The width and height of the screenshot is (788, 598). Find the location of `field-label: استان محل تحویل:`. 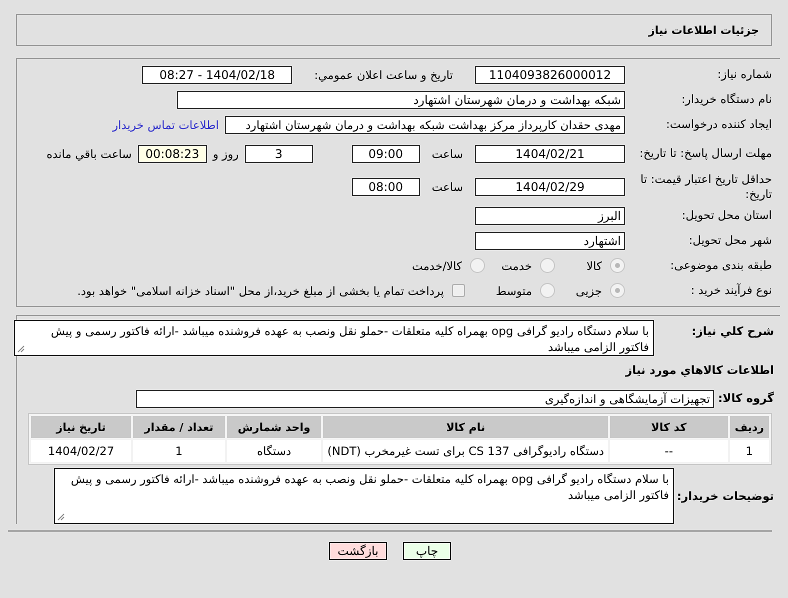

field-label: استان محل تحویل: is located at coordinates (726, 215).